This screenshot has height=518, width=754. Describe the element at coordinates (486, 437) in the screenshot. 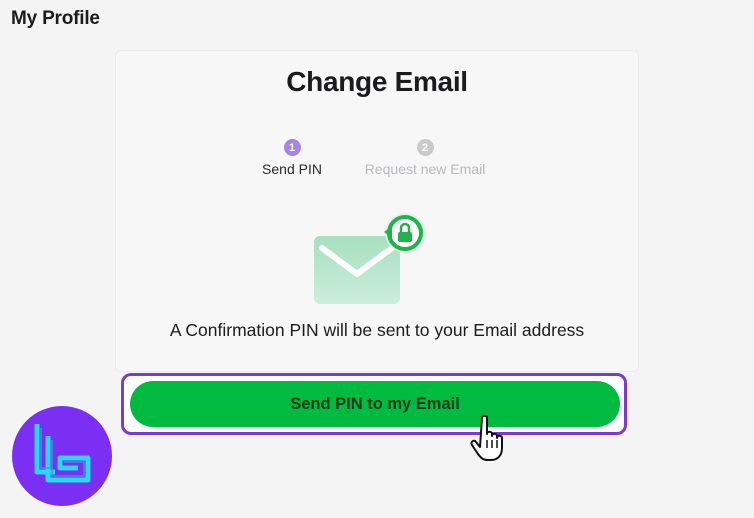

I see `hand-pointer-icon` at that location.